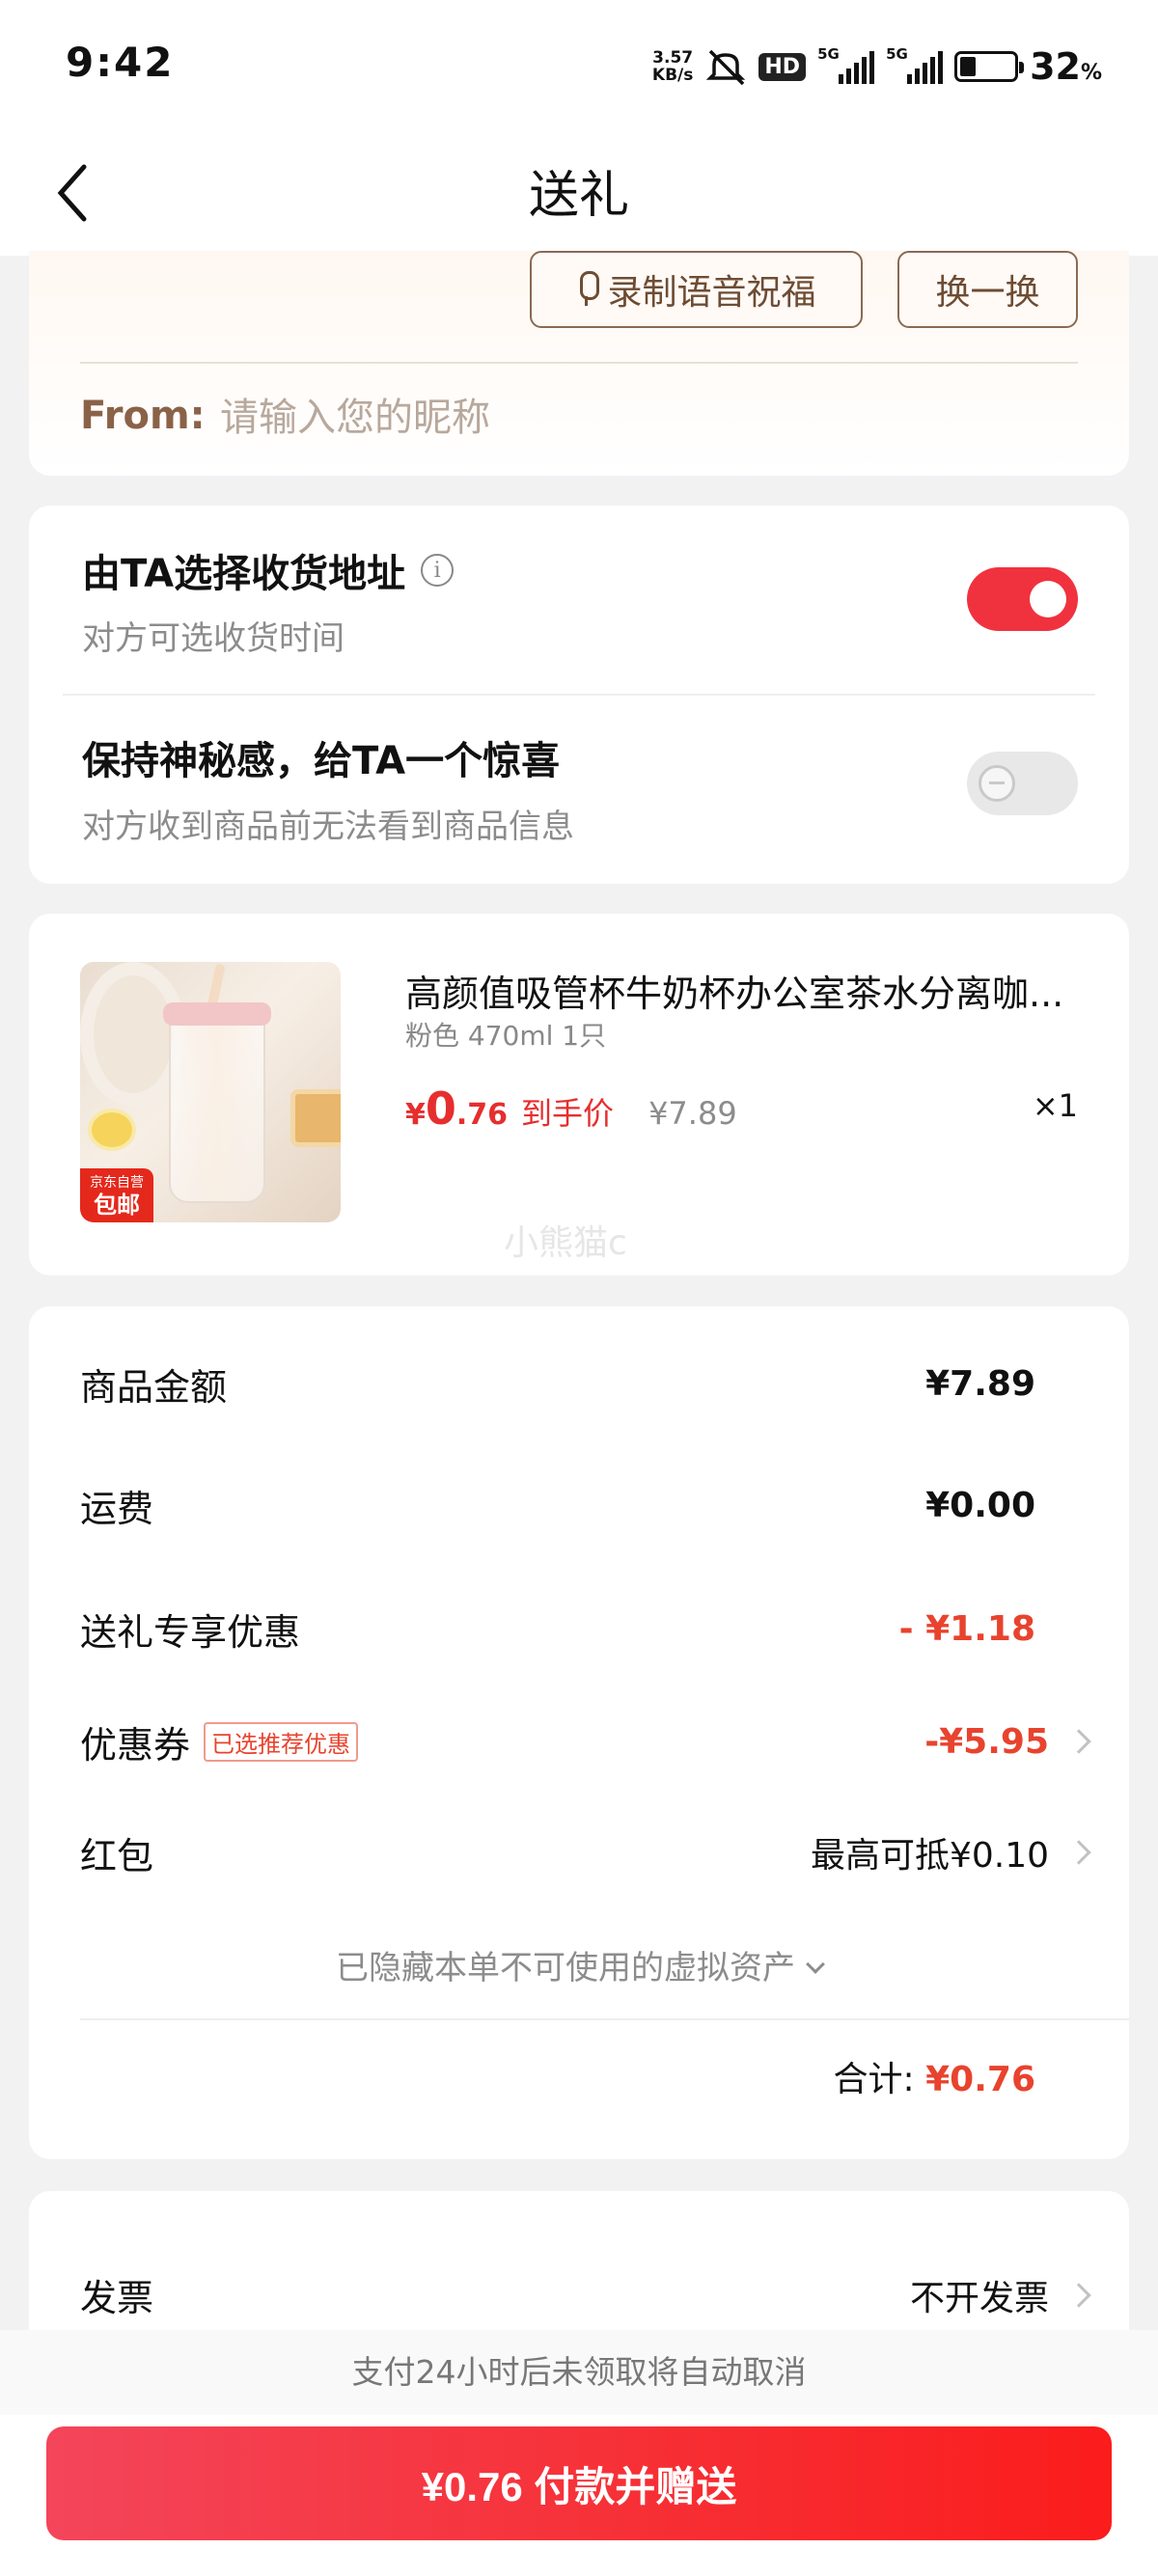 The height and width of the screenshot is (2576, 1158). What do you see at coordinates (579, 1965) in the screenshot?
I see `hidden-assets-toggle: 已隐藏本单不可使用的虚拟资产` at bounding box center [579, 1965].